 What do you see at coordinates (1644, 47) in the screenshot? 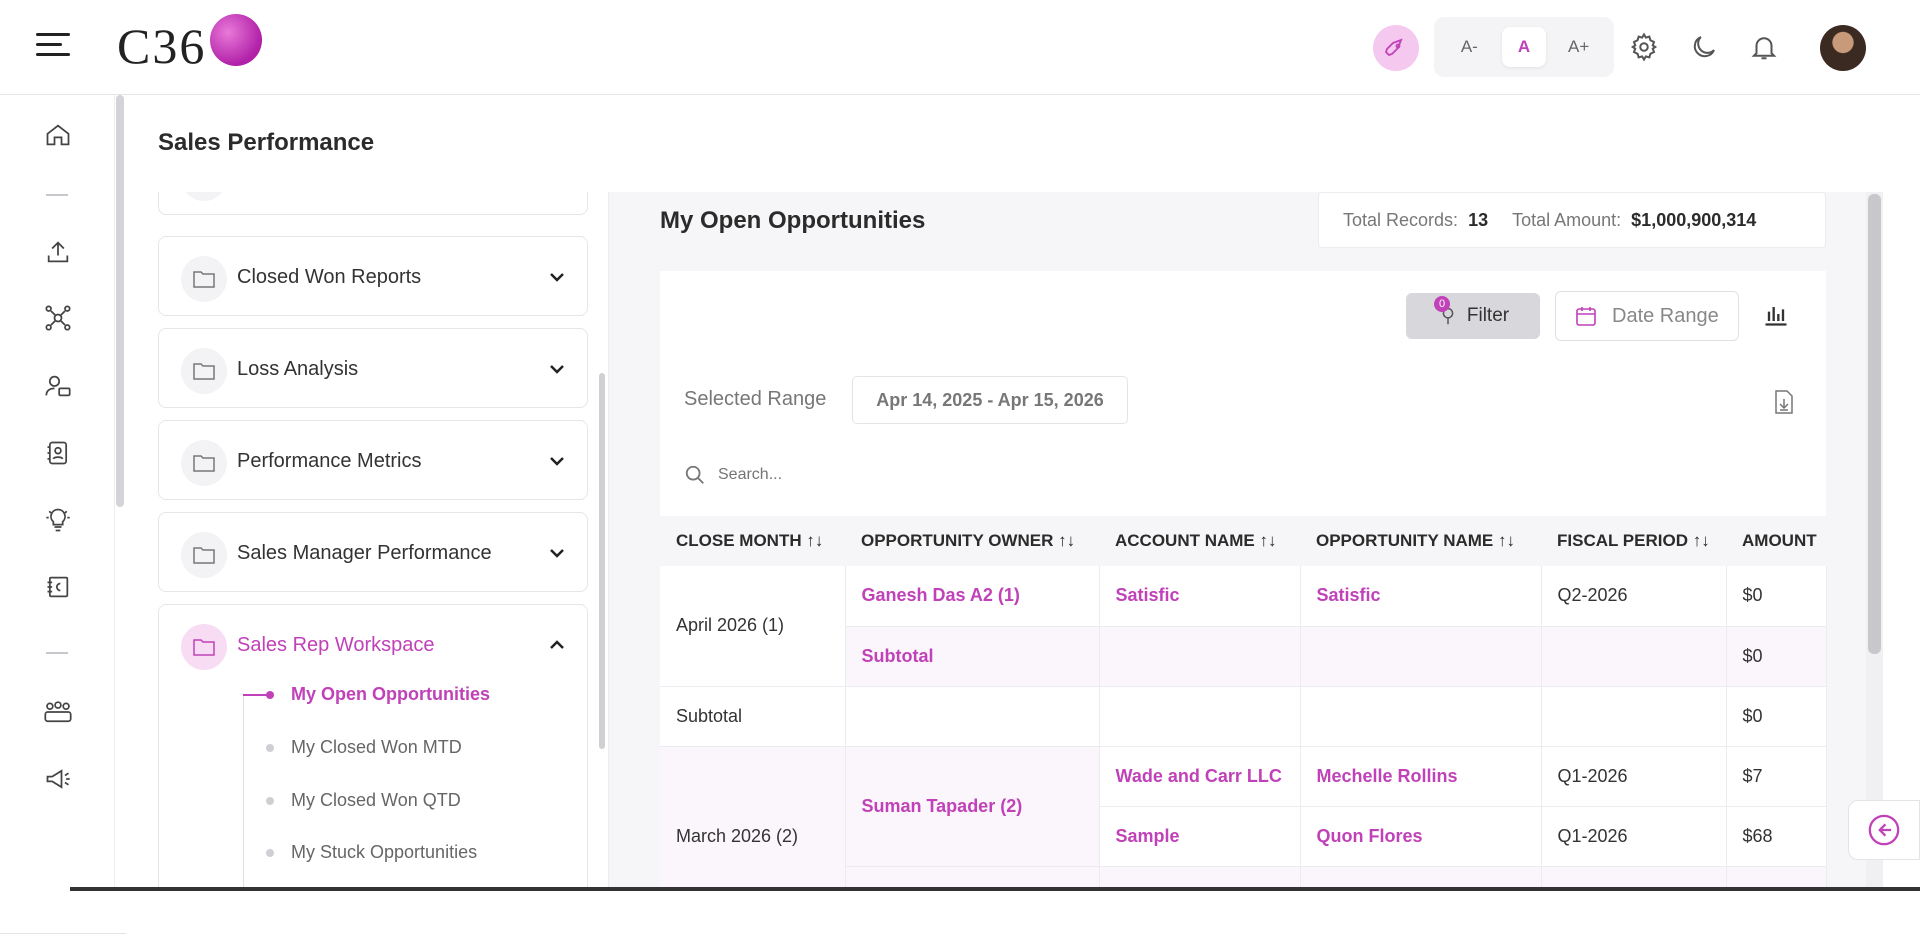
I see `gear-icon` at bounding box center [1644, 47].